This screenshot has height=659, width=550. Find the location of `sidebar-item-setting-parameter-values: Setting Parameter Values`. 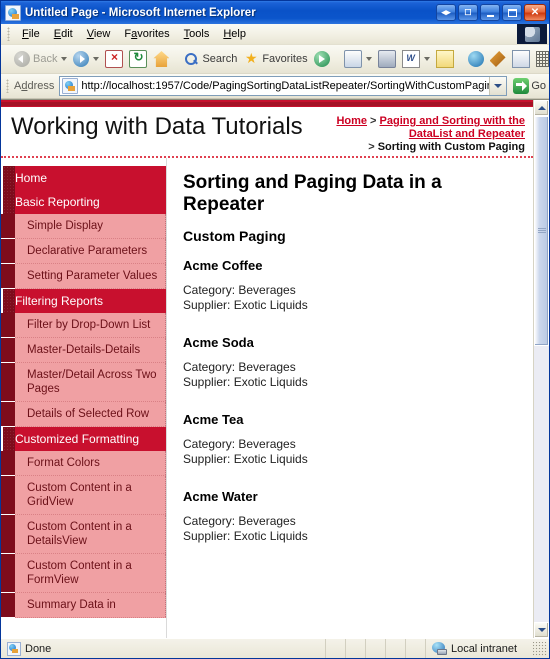

sidebar-item-setting-parameter-values: Setting Parameter Values is located at coordinates (83, 276).